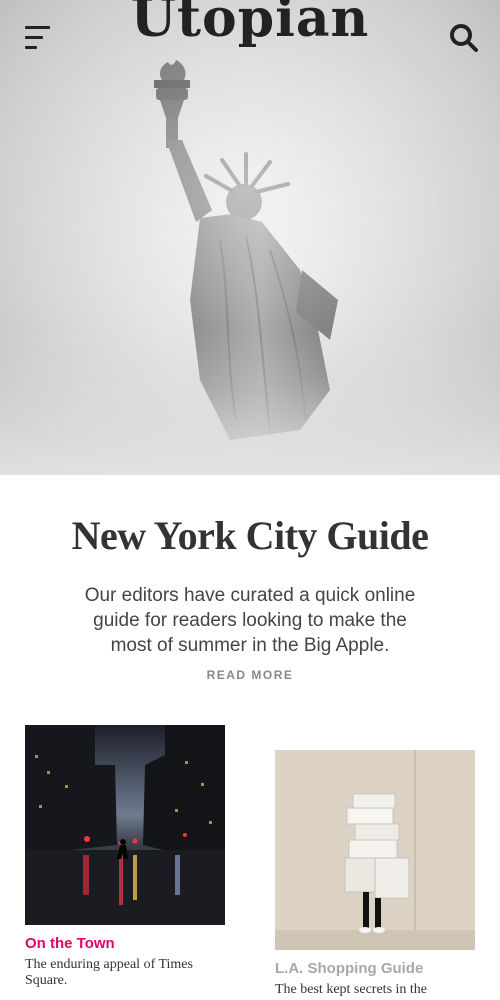 This screenshot has width=500, height=1000. I want to click on card-description: The best kept secrets in the, so click(351, 989).